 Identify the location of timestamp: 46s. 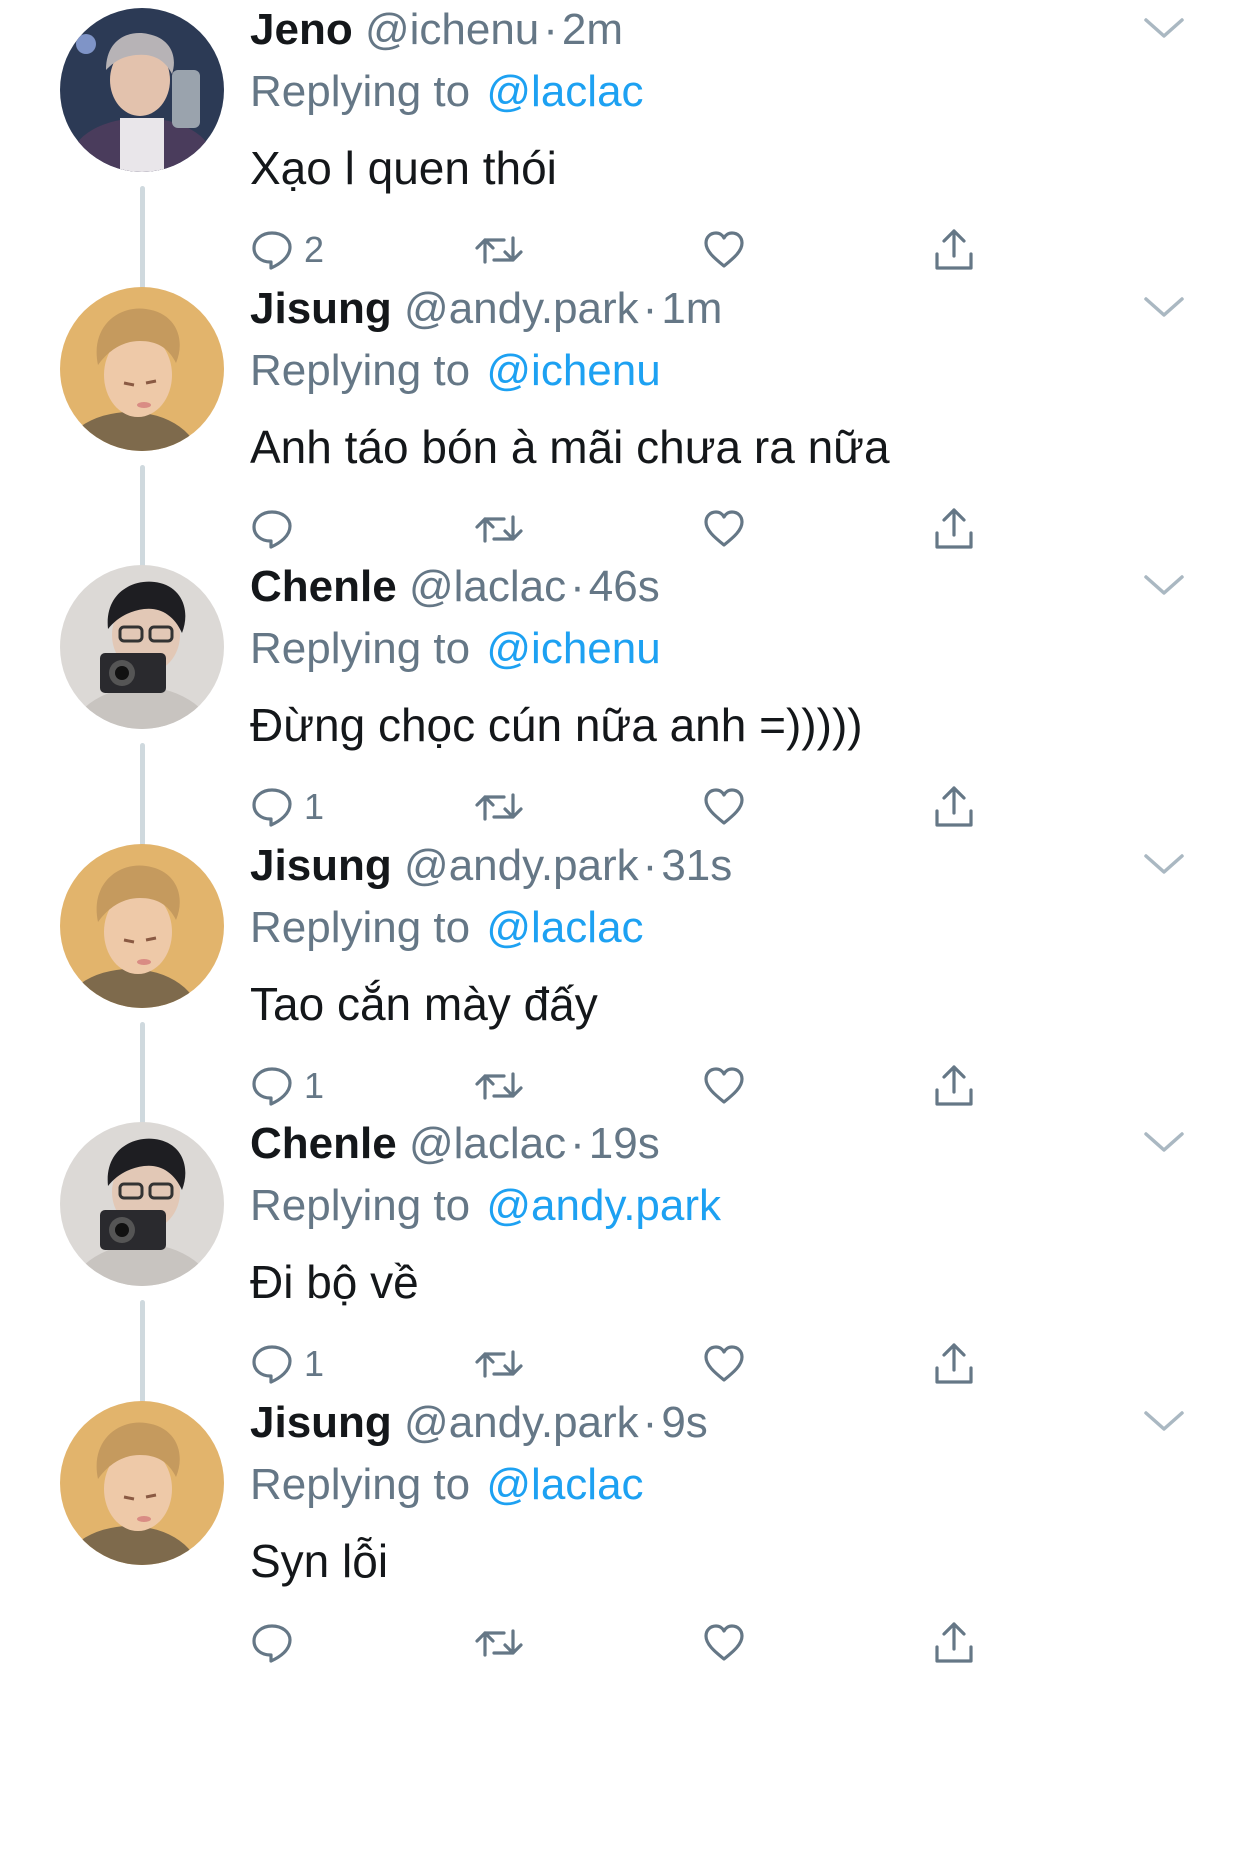
(624, 586).